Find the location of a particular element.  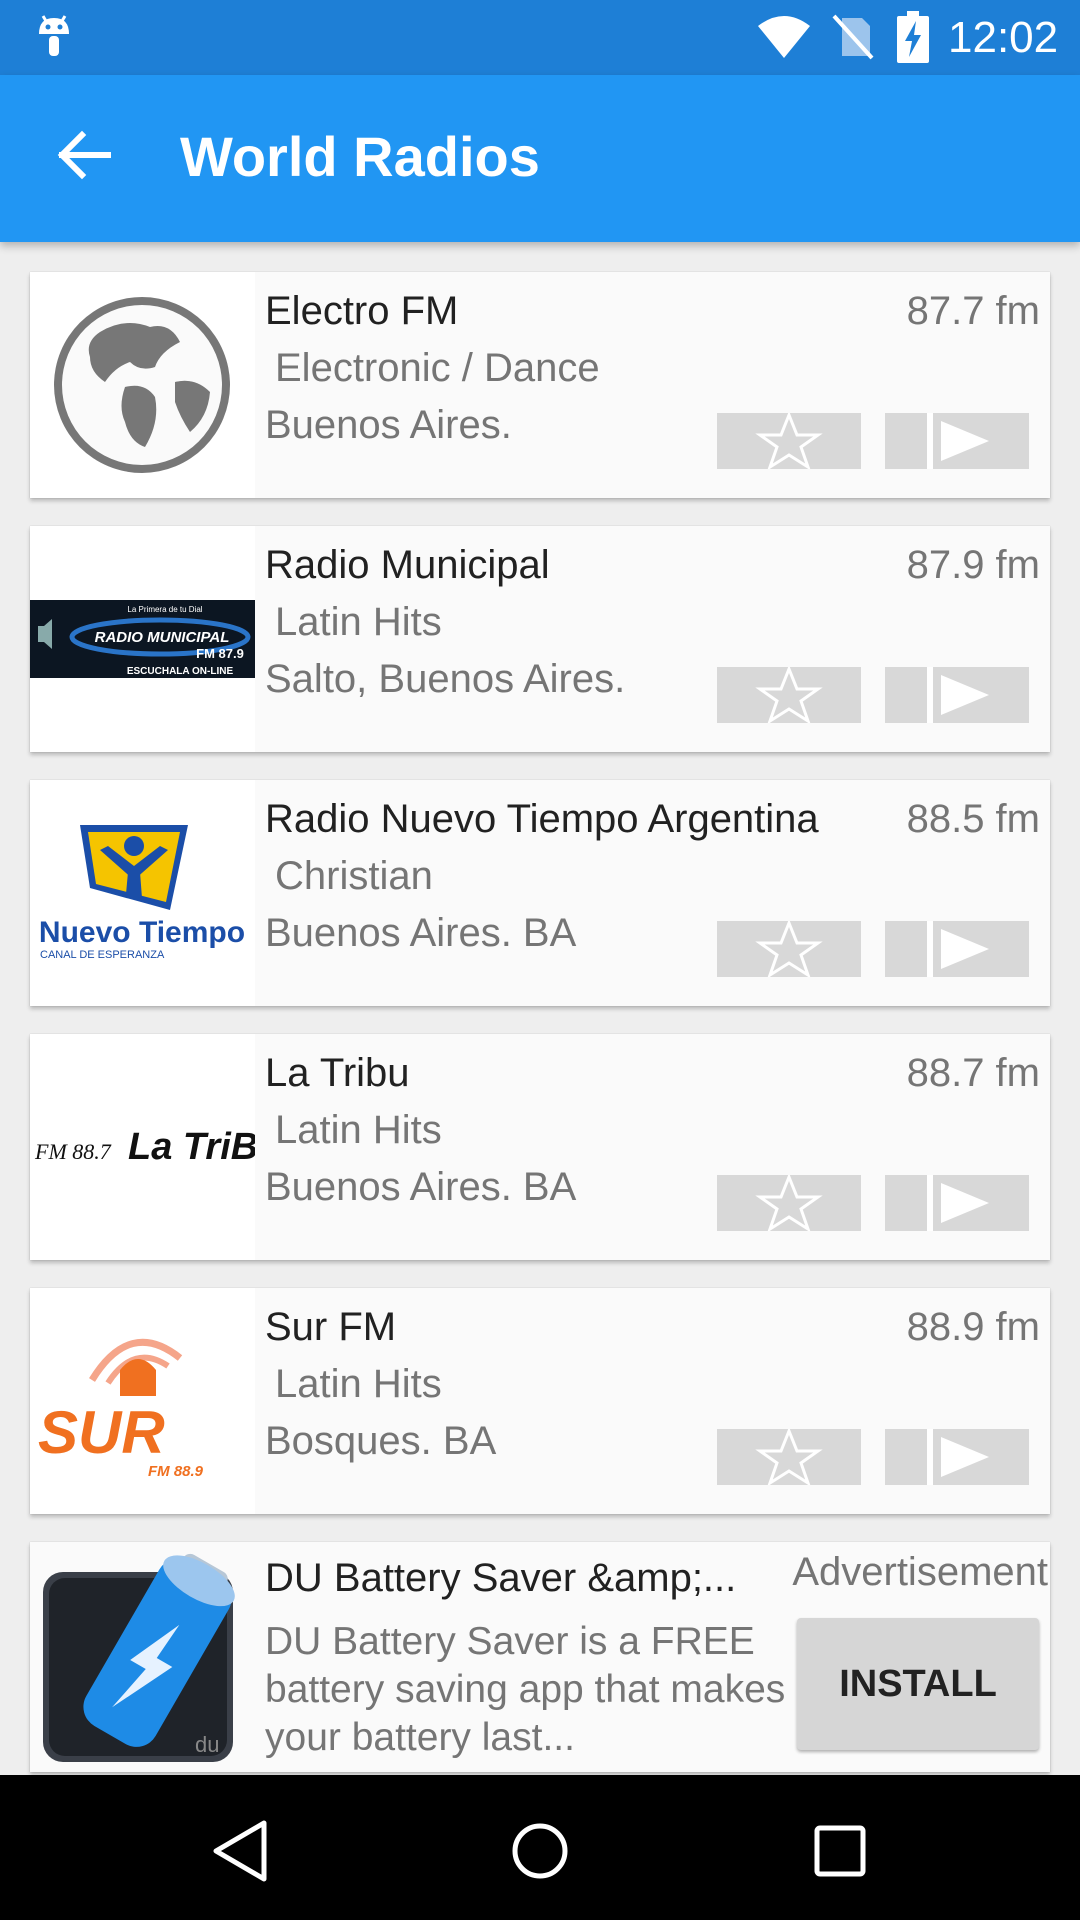

svg-text: La Primera de tu Dial is located at coordinates (164, 609).